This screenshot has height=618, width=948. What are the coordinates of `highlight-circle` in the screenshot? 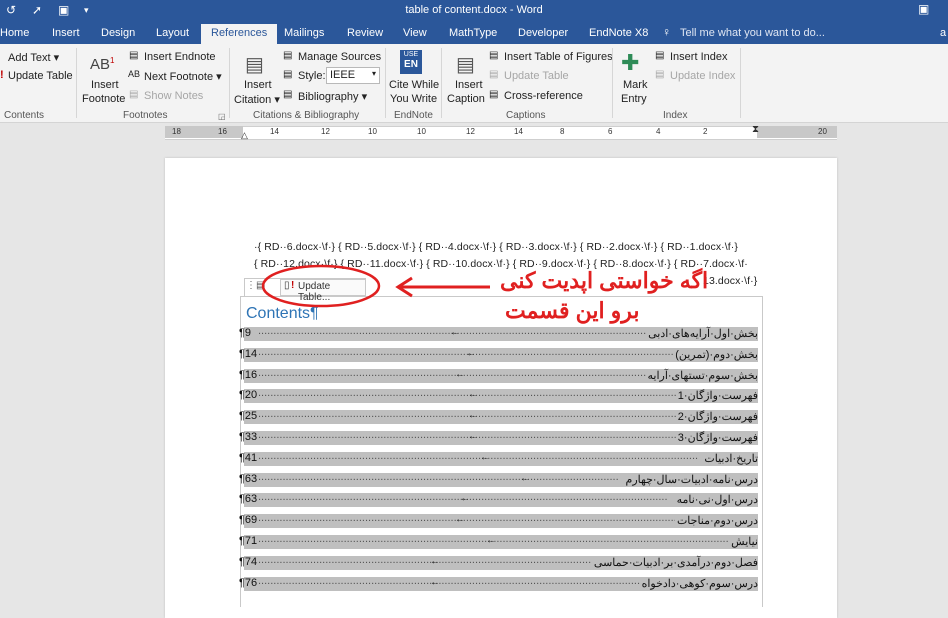 It's located at (321, 286).